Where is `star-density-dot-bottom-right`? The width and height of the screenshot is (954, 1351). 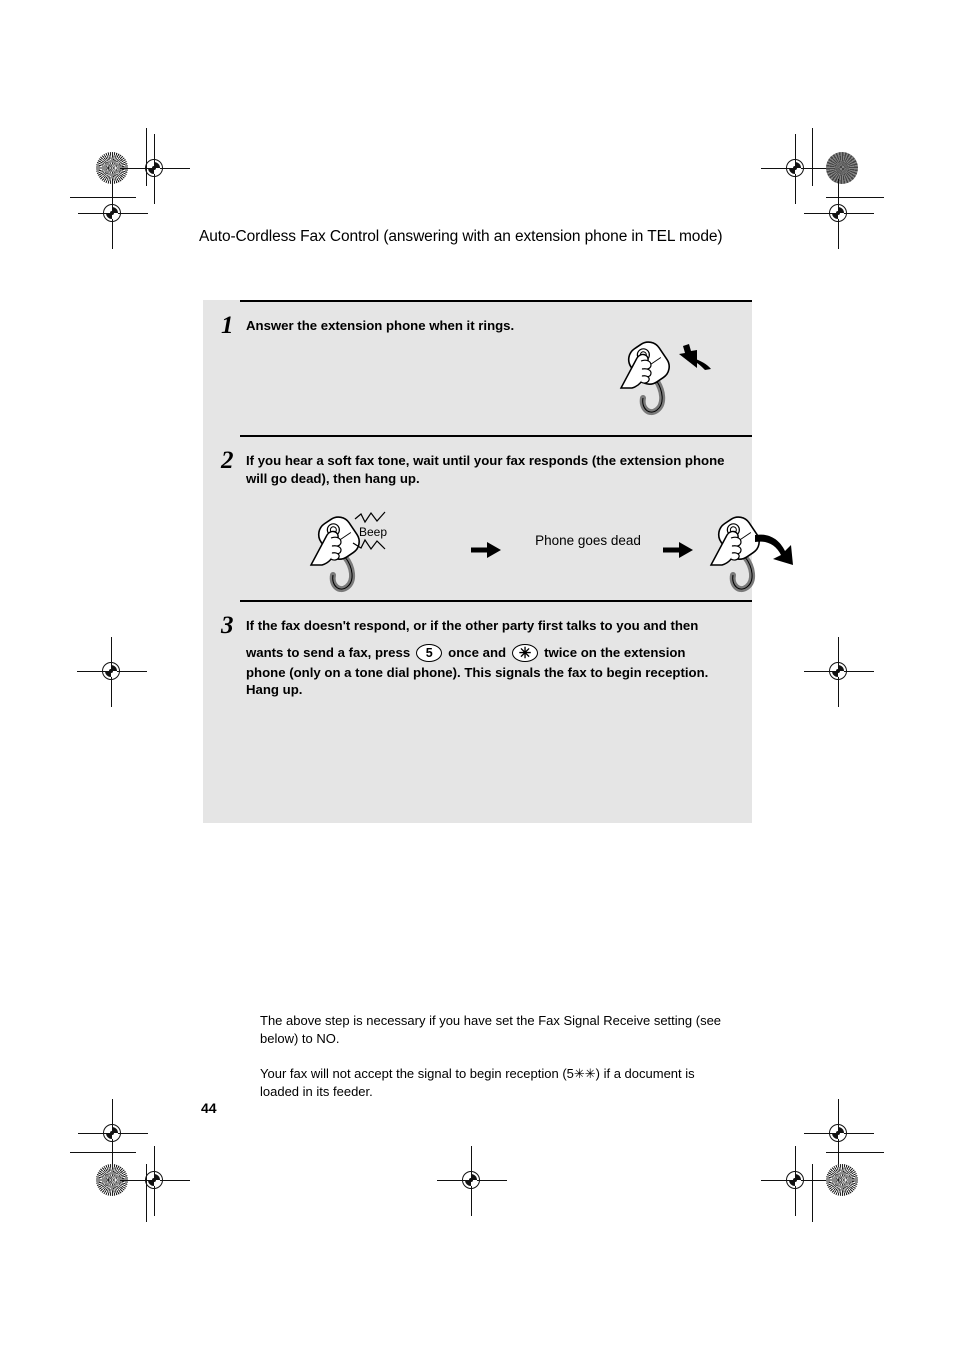
star-density-dot-bottom-right is located at coordinates (842, 1180).